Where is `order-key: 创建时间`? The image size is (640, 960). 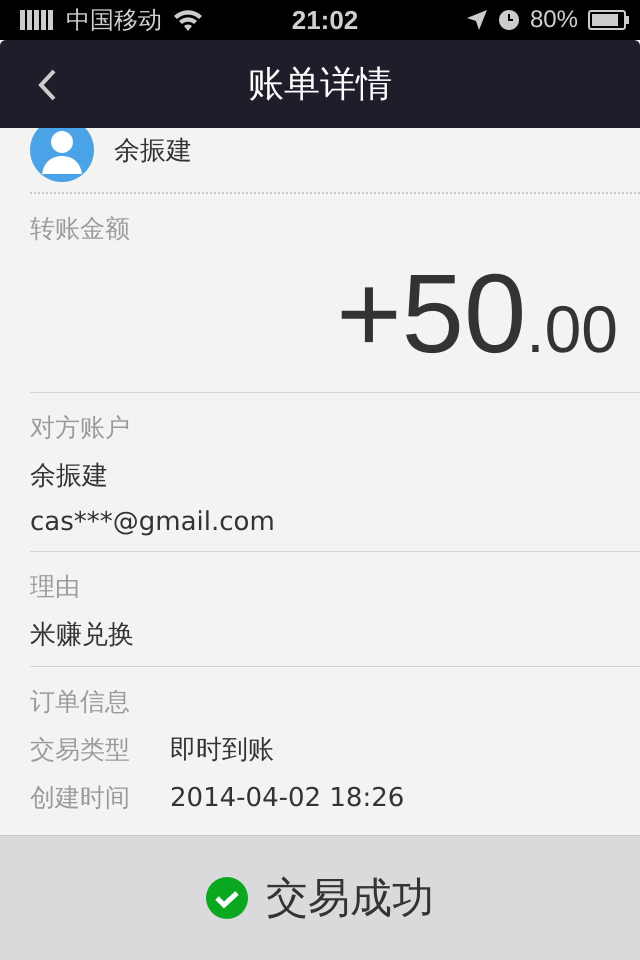 order-key: 创建时间 is located at coordinates (80, 797).